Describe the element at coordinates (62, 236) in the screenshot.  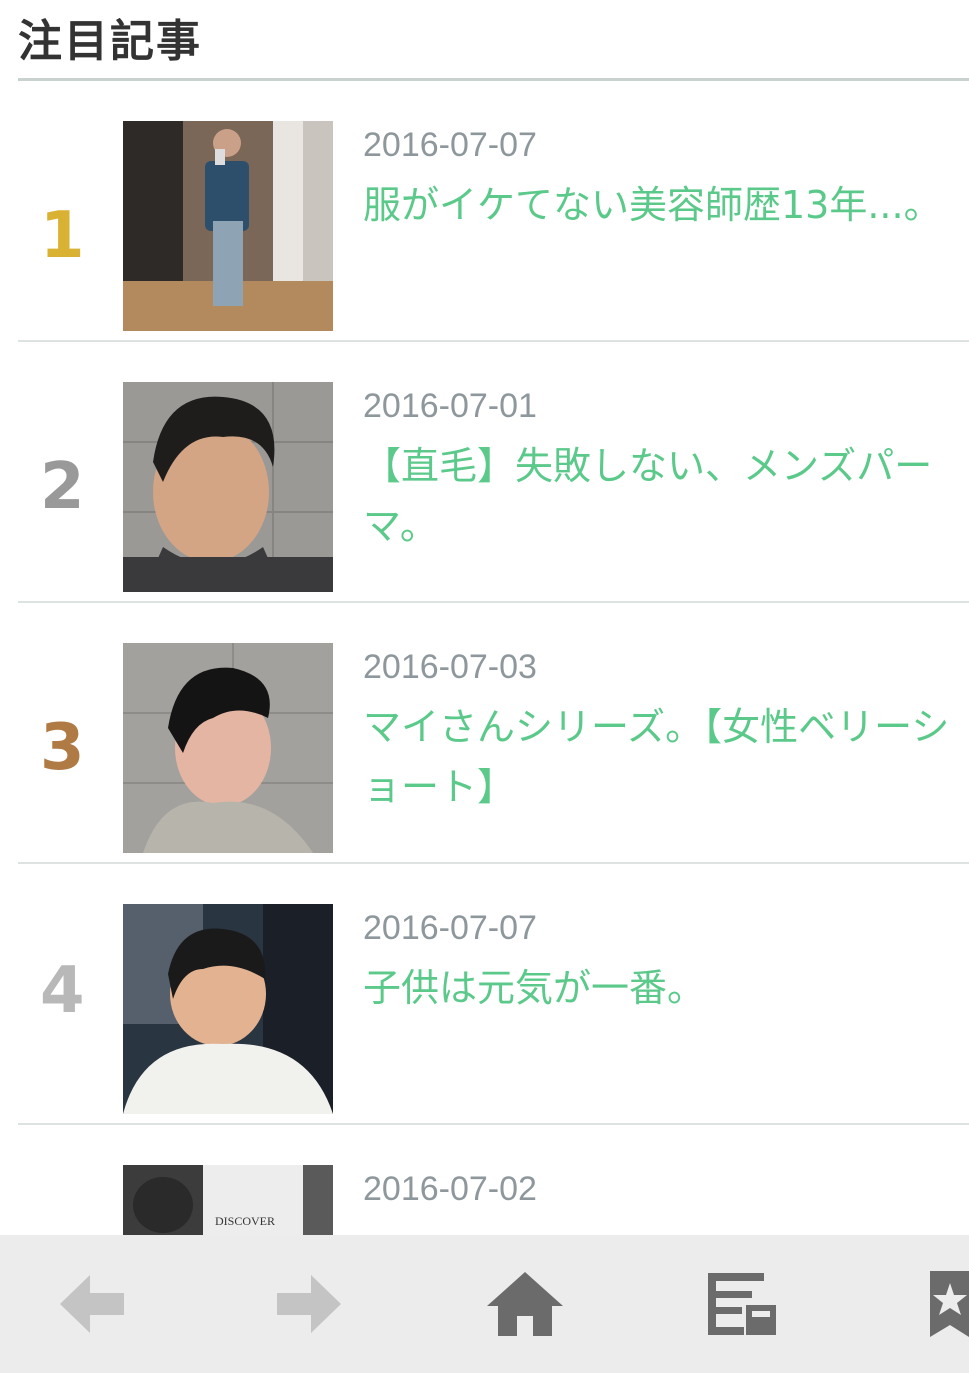
I see `rank-number: 1` at that location.